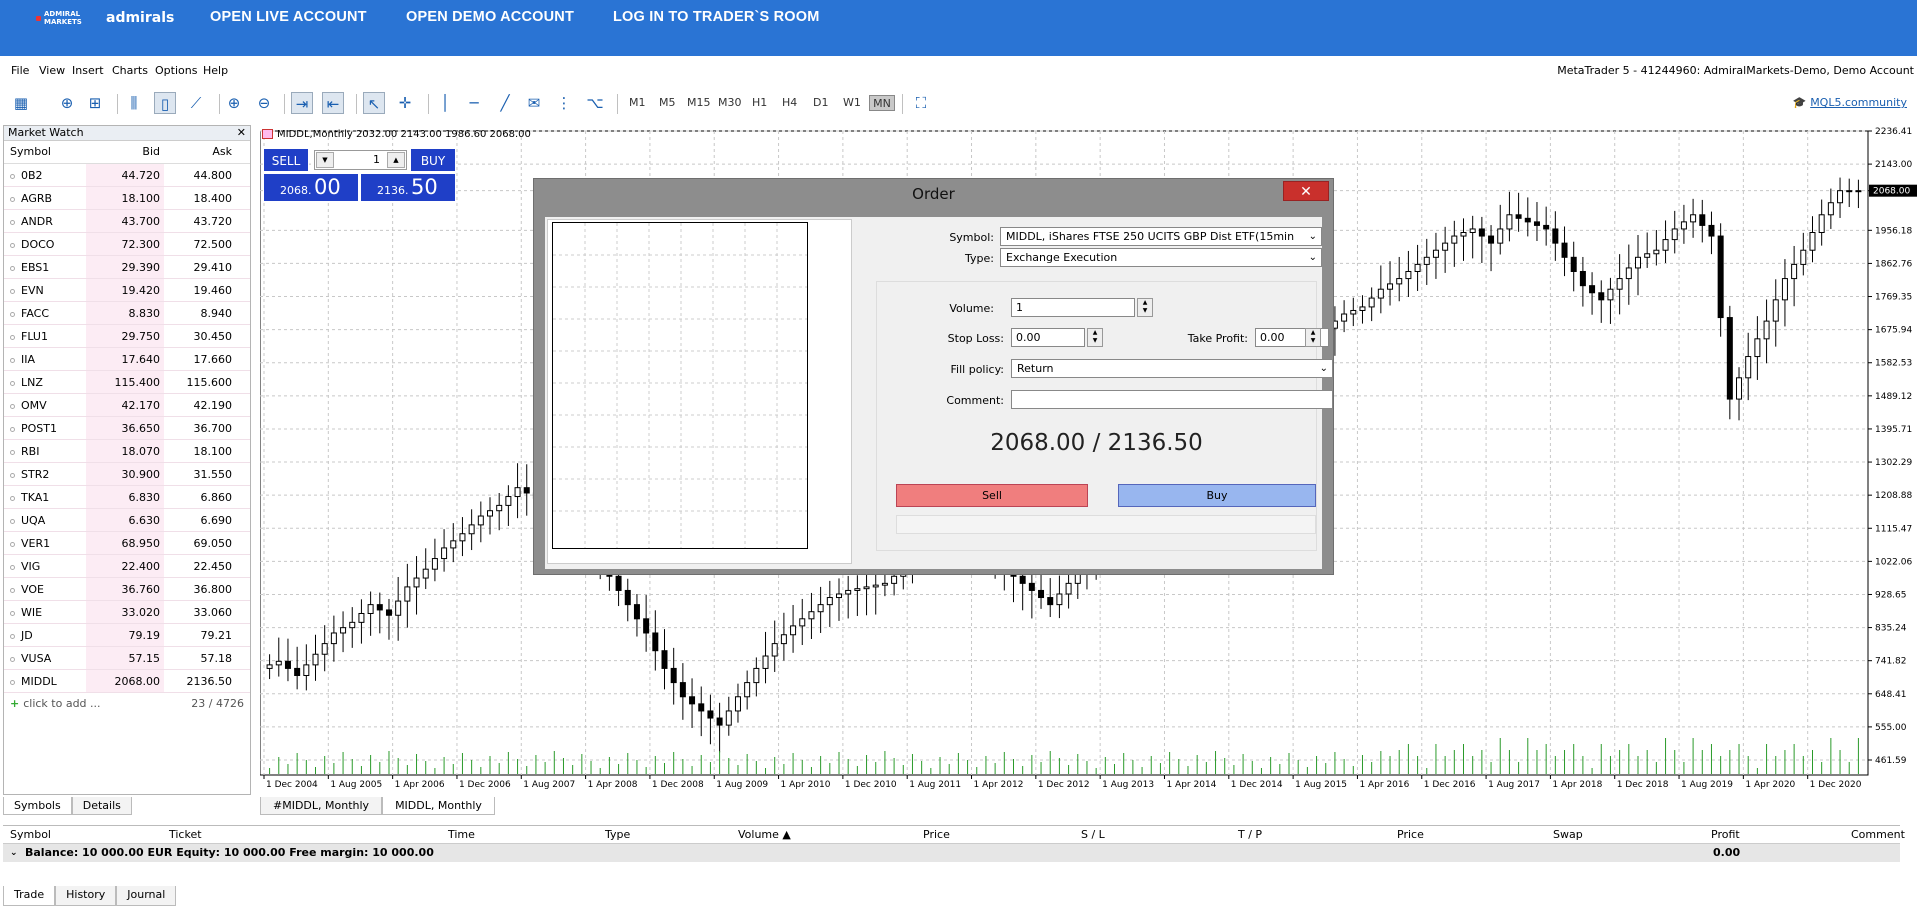 The width and height of the screenshot is (1917, 917). Describe the element at coordinates (852, 103) in the screenshot. I see `tf-w1: W1` at that location.